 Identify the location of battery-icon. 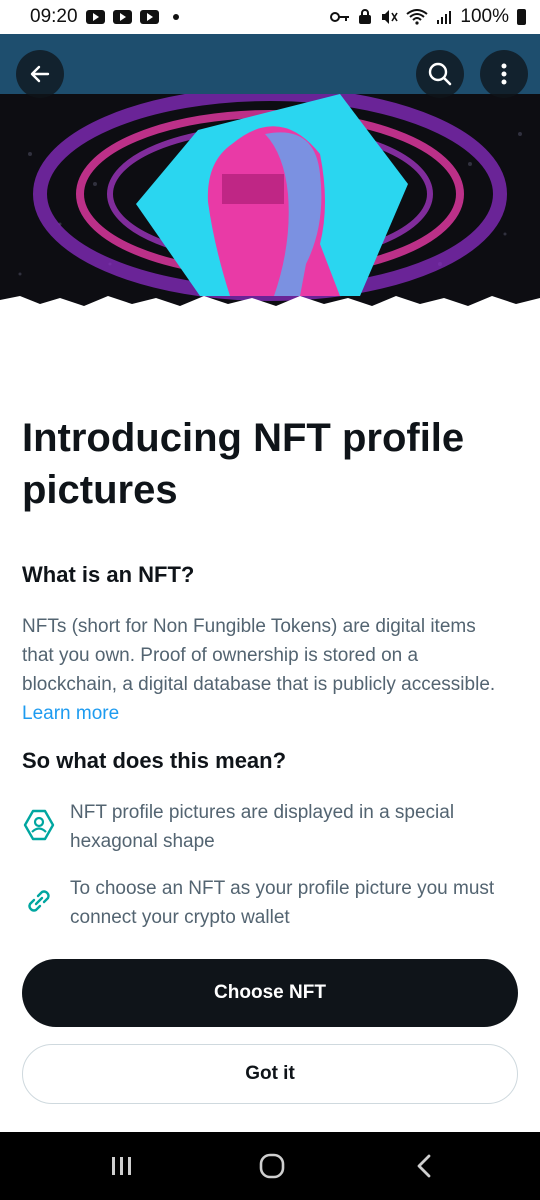
(521, 17).